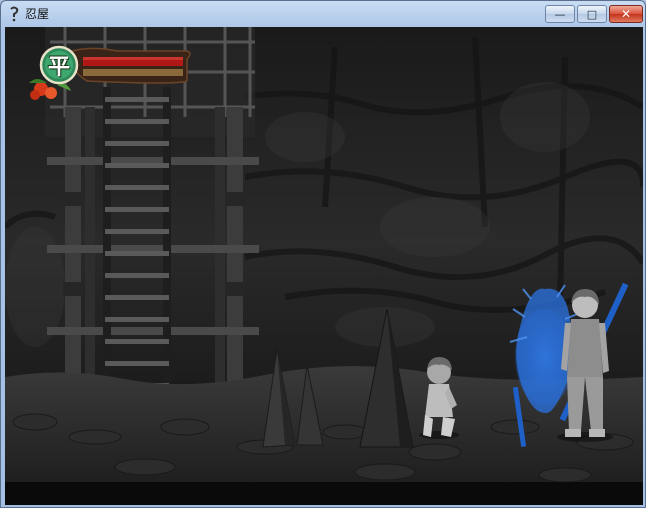  I want to click on emblem-glyph: 平, so click(58, 67).